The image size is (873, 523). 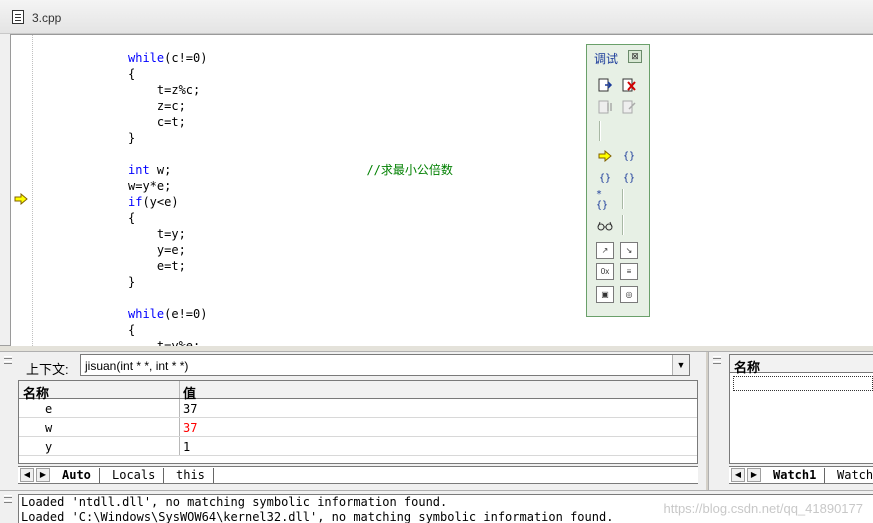 I want to click on code-line: t=y%e;, so click(x=290, y=342).